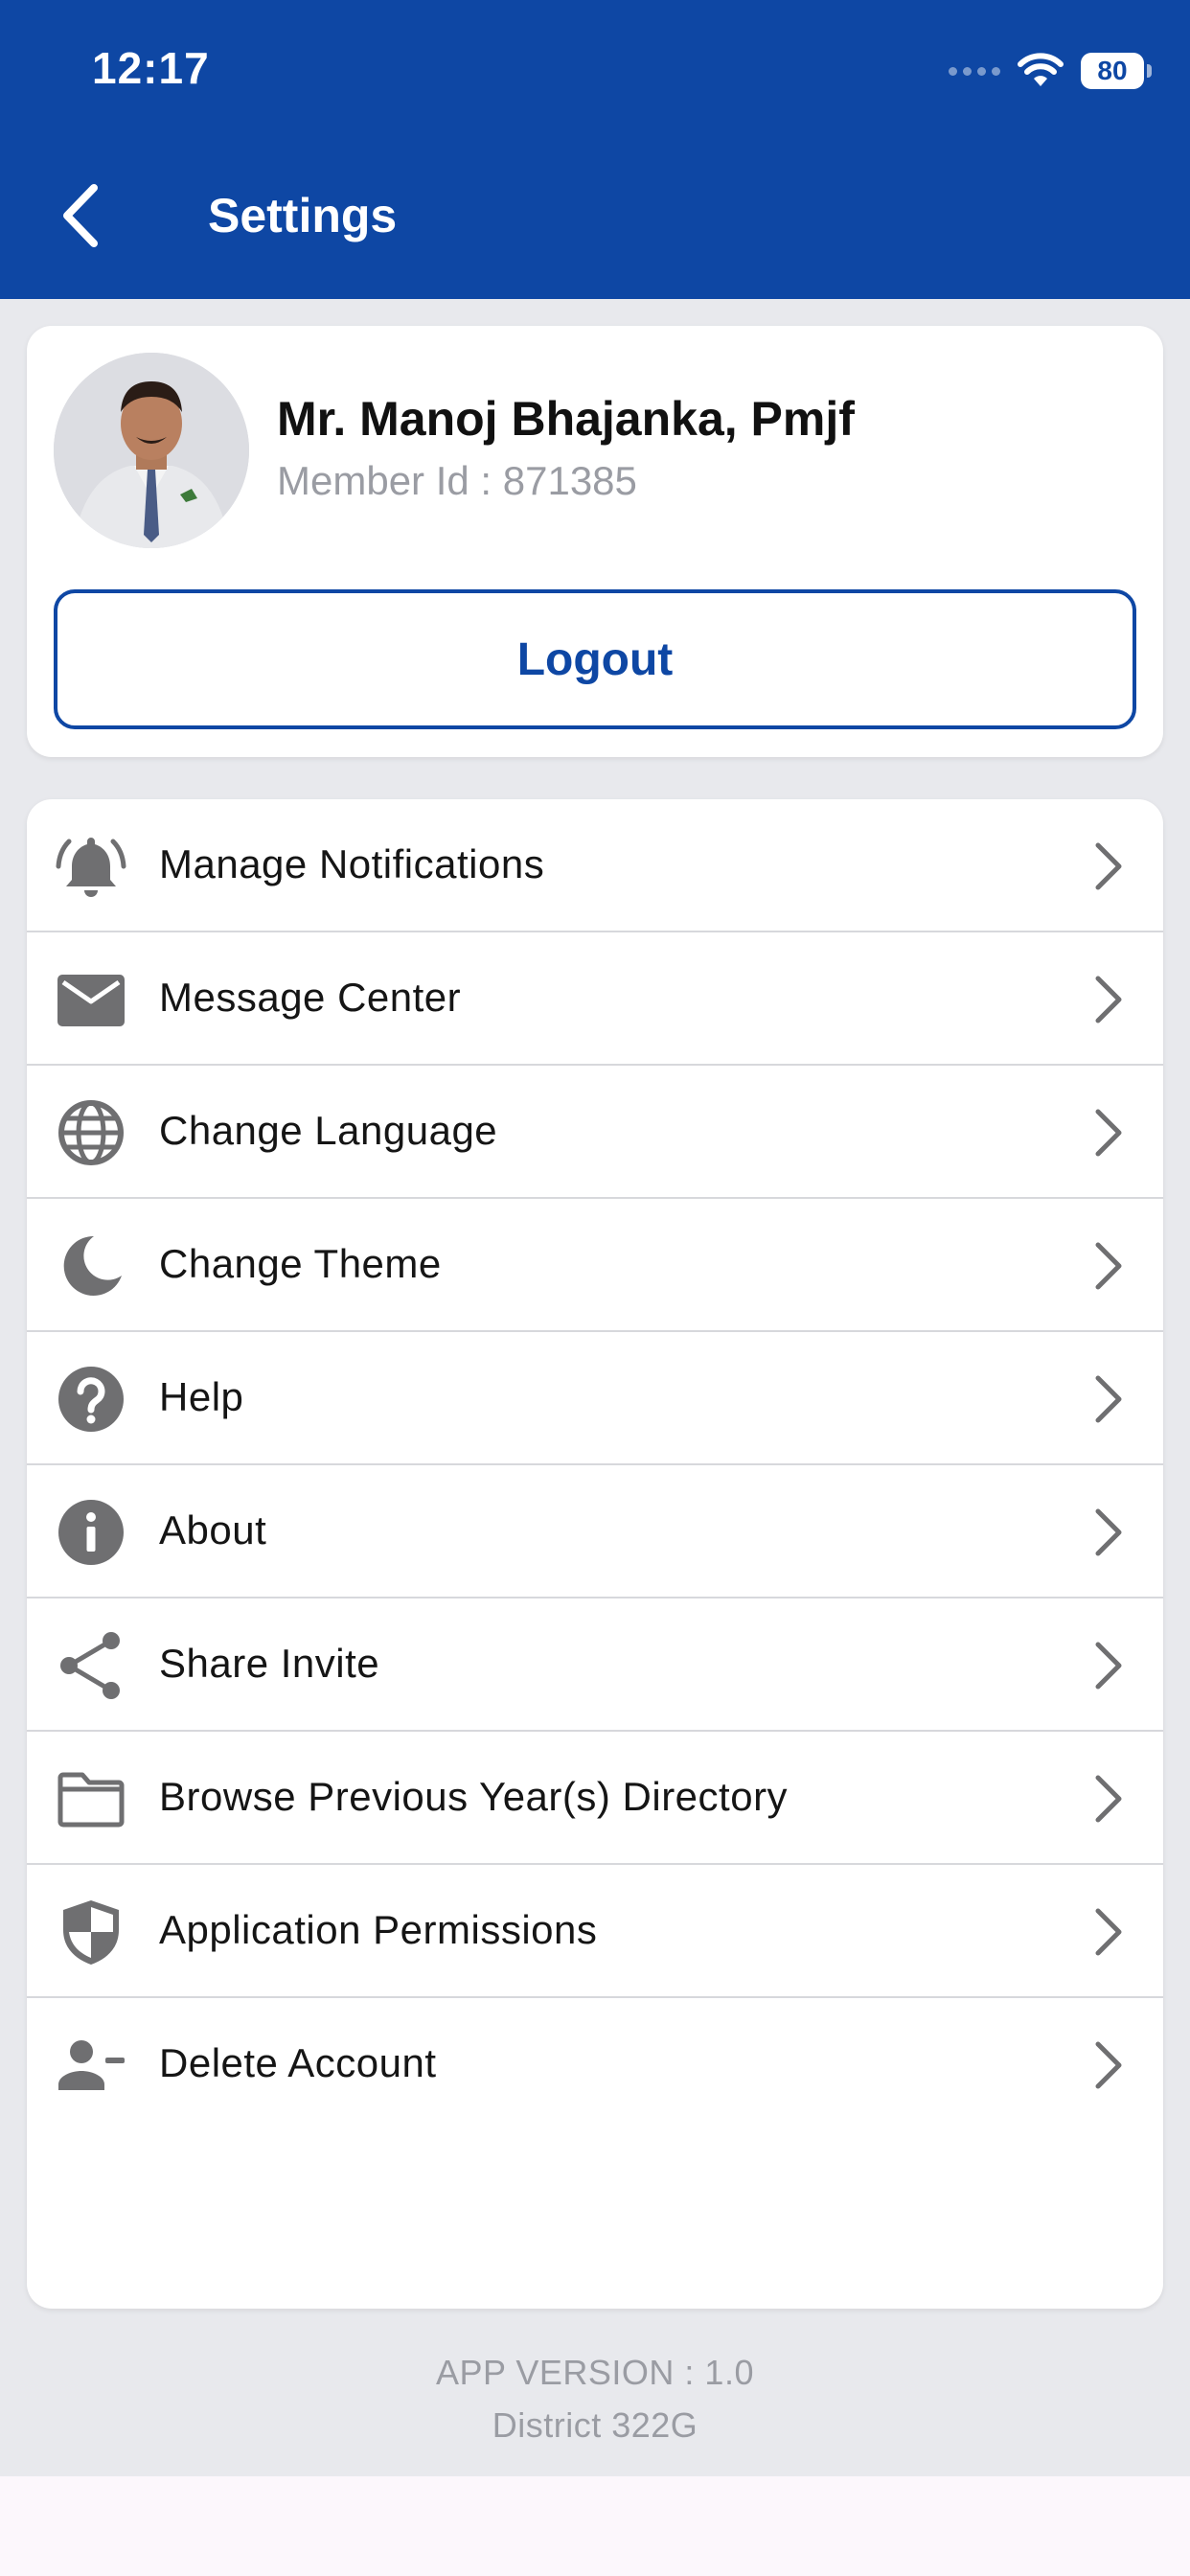 Image resolution: width=1190 pixels, height=2576 pixels. I want to click on chevron-left-icon, so click(81, 216).